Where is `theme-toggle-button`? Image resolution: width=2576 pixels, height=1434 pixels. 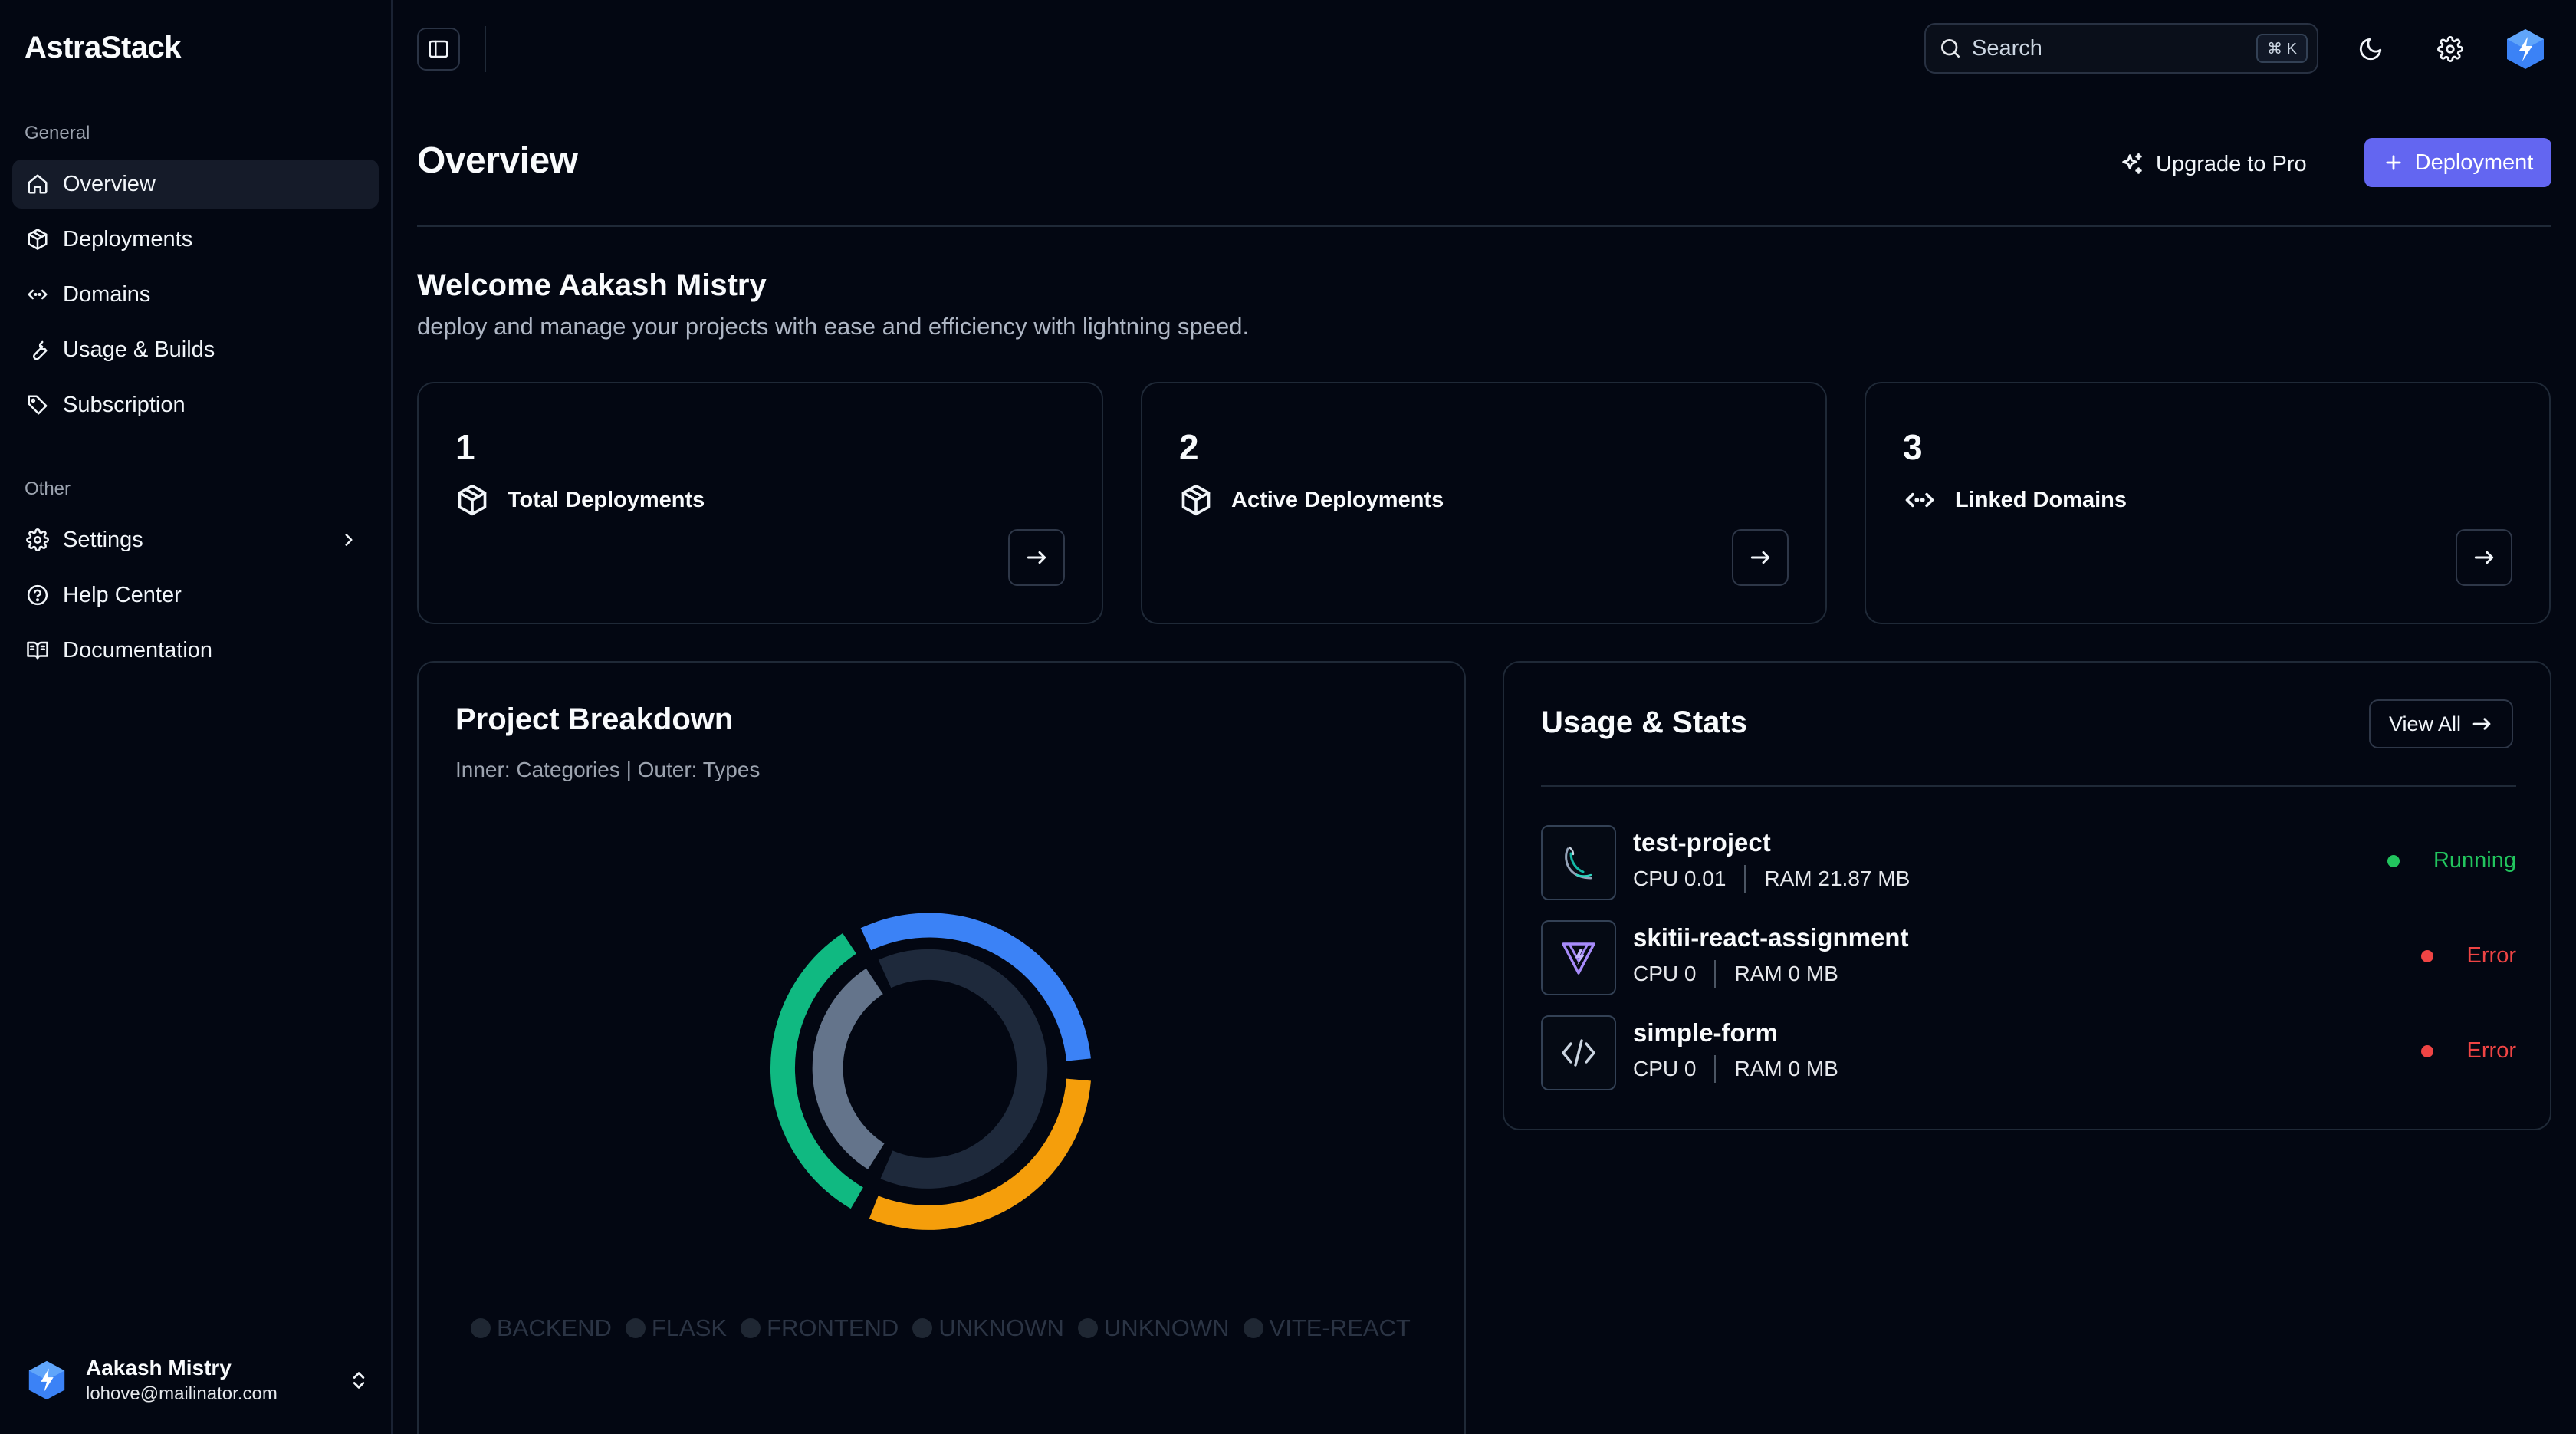 theme-toggle-button is located at coordinates (2371, 49).